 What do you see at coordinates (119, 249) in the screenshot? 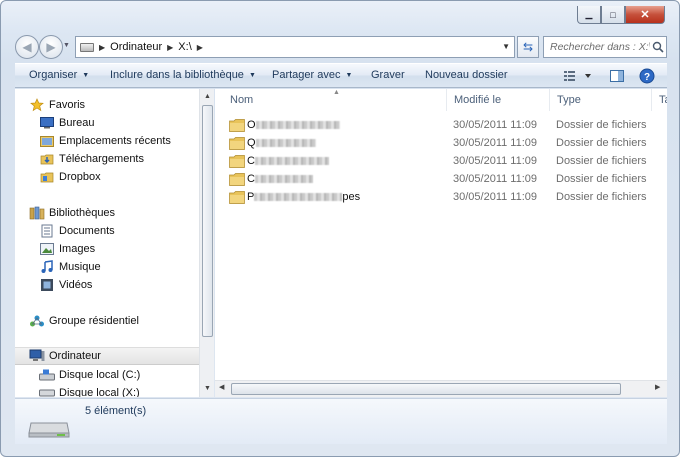
I see `nav-item-images: Images` at bounding box center [119, 249].